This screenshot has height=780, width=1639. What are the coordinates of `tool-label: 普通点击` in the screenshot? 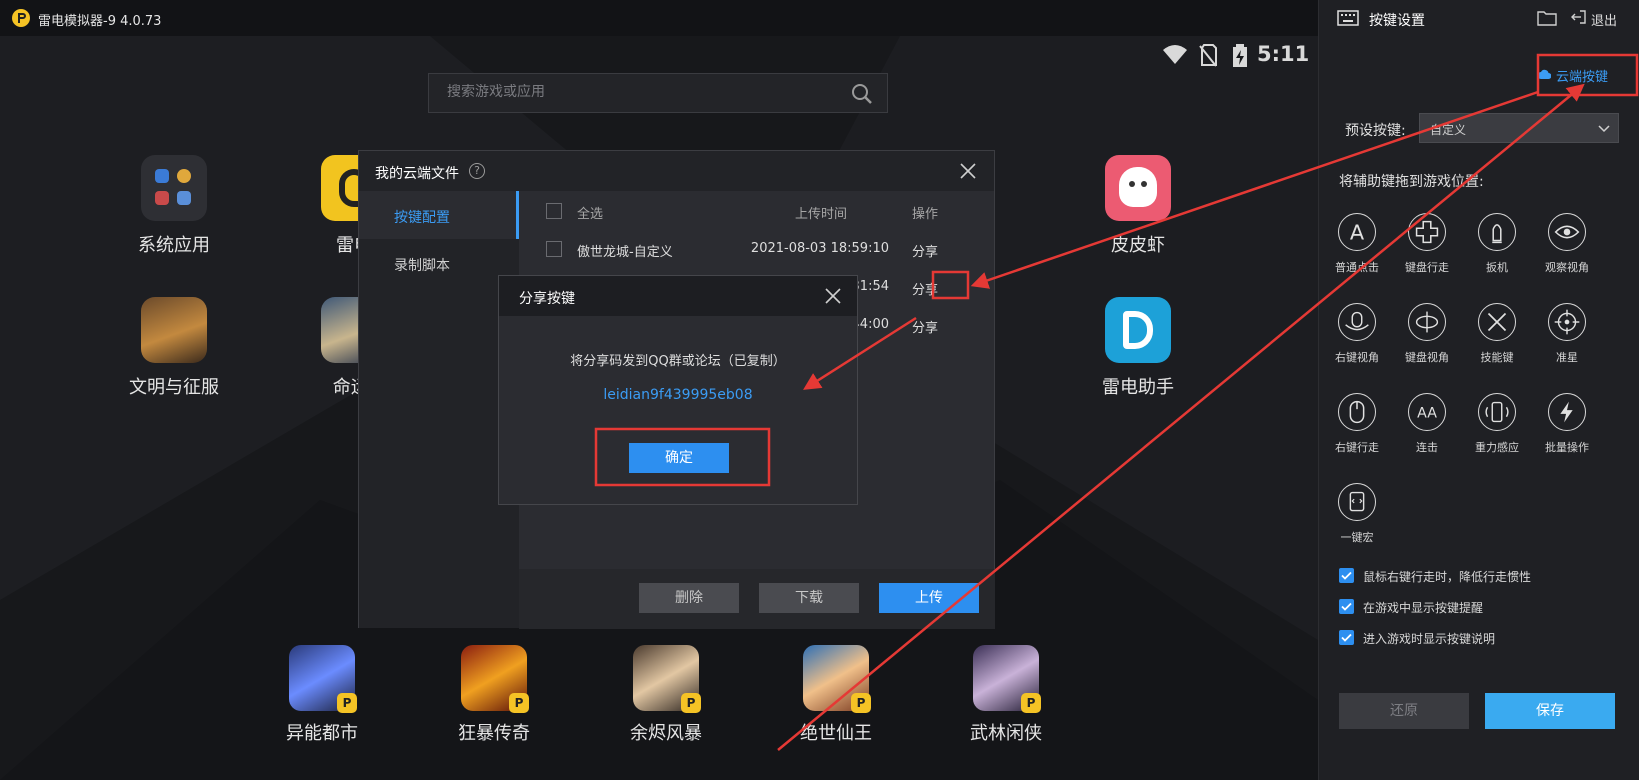 It's located at (1357, 267).